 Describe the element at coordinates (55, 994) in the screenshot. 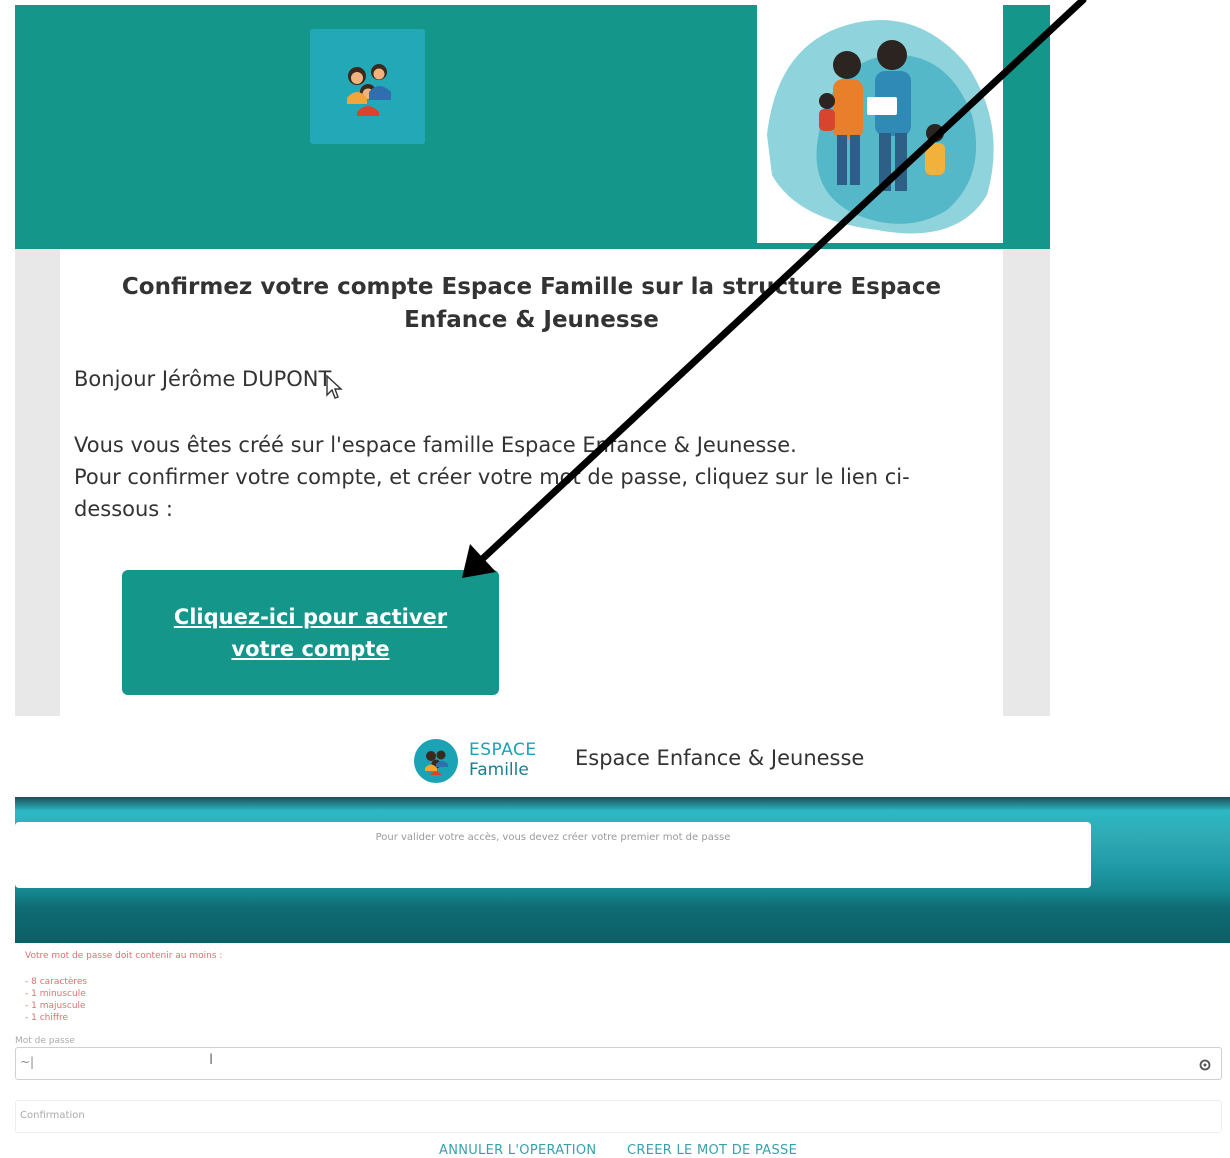

I see `requirement-item: - 1 minuscule` at that location.